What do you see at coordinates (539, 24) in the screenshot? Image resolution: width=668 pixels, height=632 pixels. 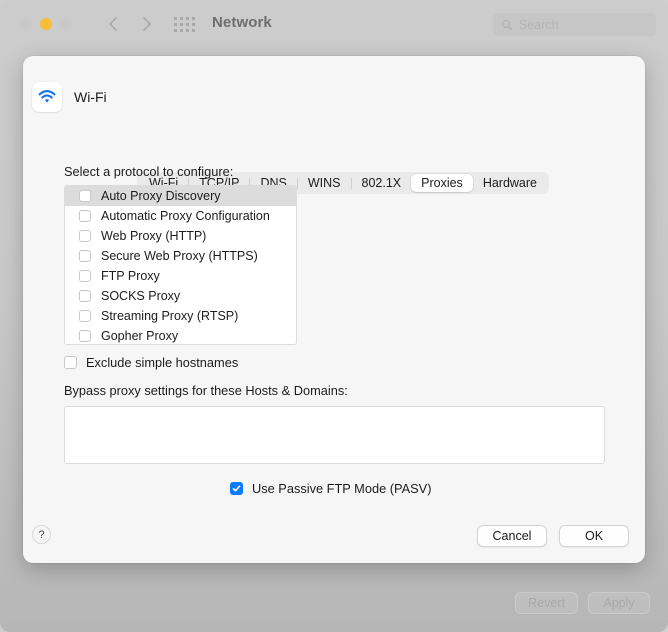 I see `search-placeholder: Search` at bounding box center [539, 24].